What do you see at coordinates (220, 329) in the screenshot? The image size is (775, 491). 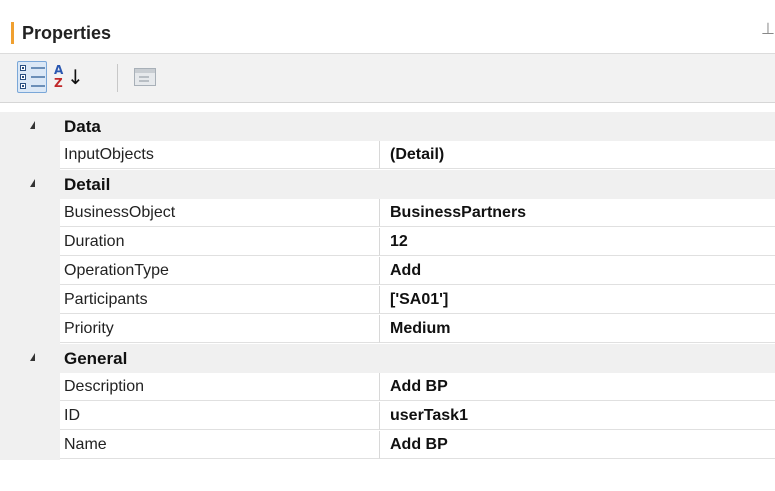 I see `property-name: Priority` at bounding box center [220, 329].